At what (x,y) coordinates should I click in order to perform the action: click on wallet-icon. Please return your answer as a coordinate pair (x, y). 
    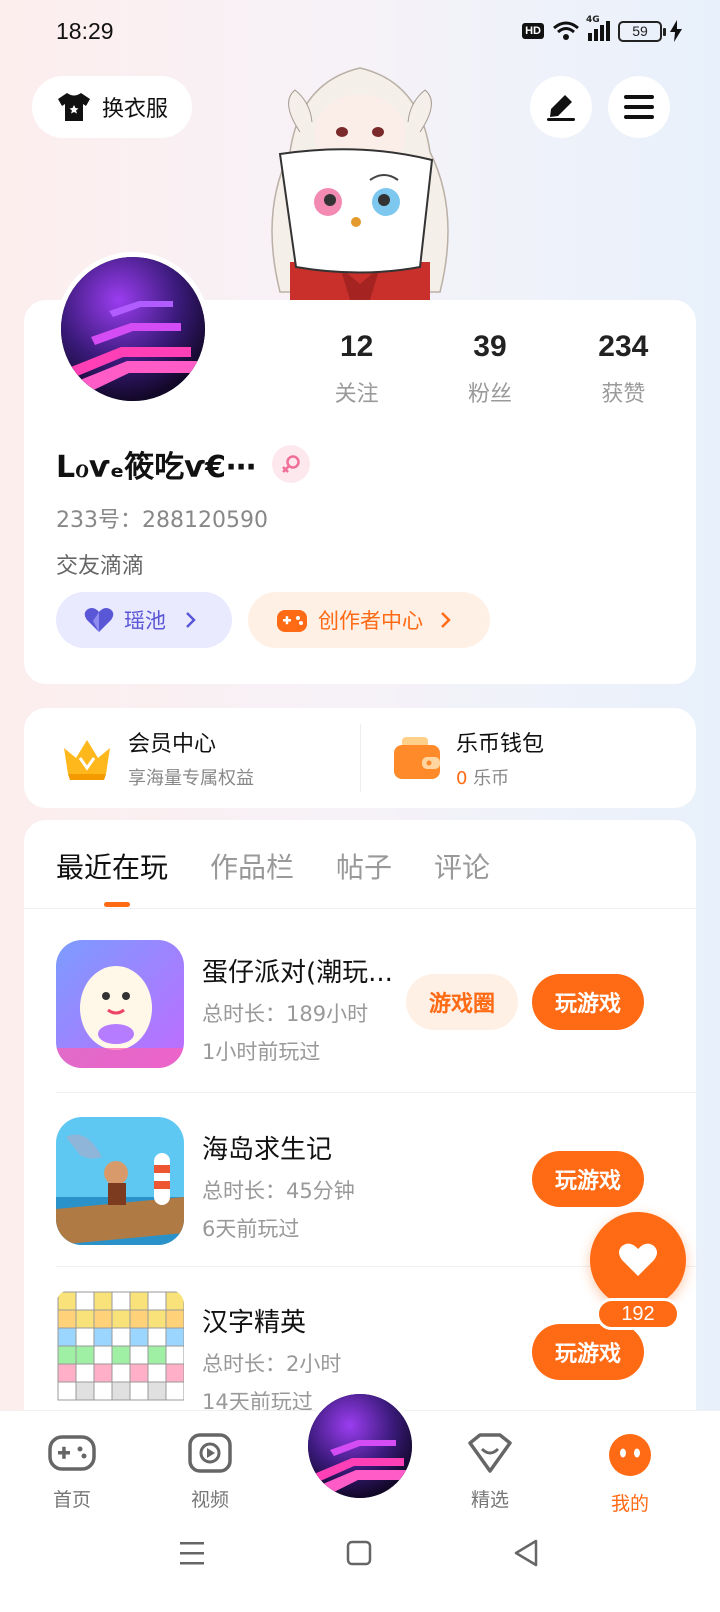
    Looking at the image, I should click on (417, 758).